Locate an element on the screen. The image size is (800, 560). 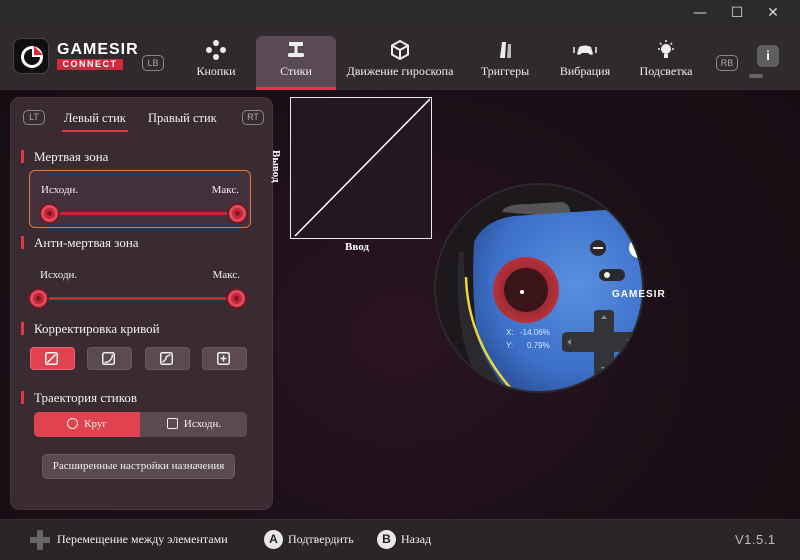
circle-icon is located at coordinates (73, 423).